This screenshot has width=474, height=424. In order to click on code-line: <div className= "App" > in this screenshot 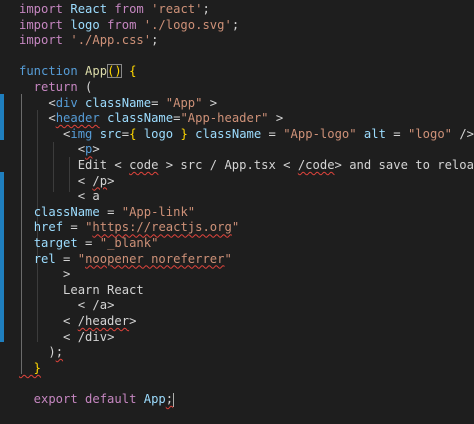, I will do `click(118, 104)`.